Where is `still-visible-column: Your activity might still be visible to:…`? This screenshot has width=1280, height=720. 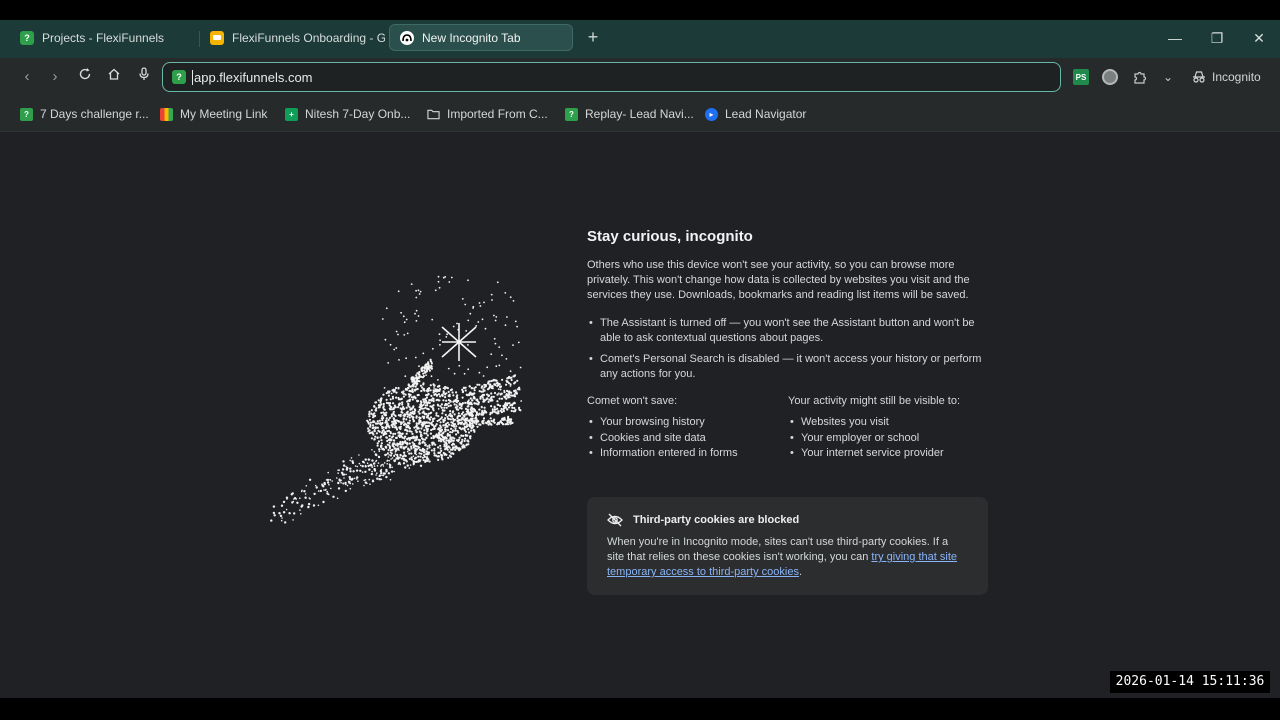
still-visible-column: Your activity might still be visible to:… is located at coordinates (888, 428).